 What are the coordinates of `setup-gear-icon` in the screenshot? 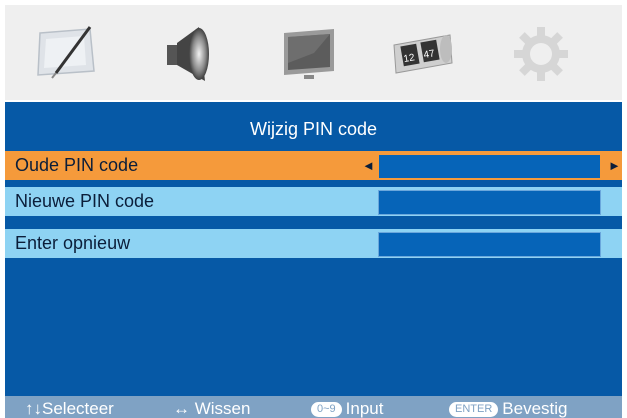 It's located at (541, 54).